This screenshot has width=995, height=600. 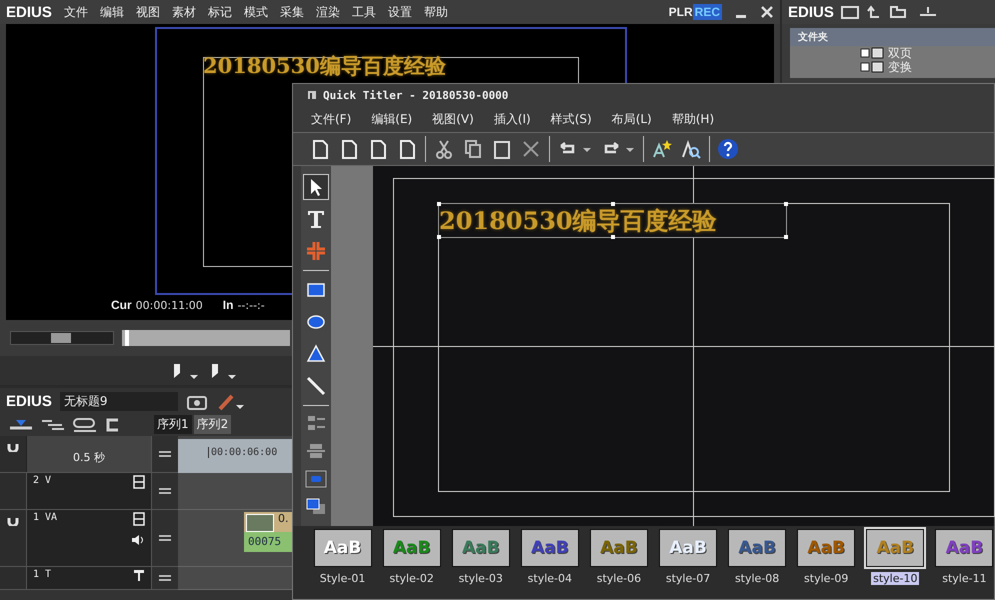 I want to click on style-star-icon, so click(x=662, y=149).